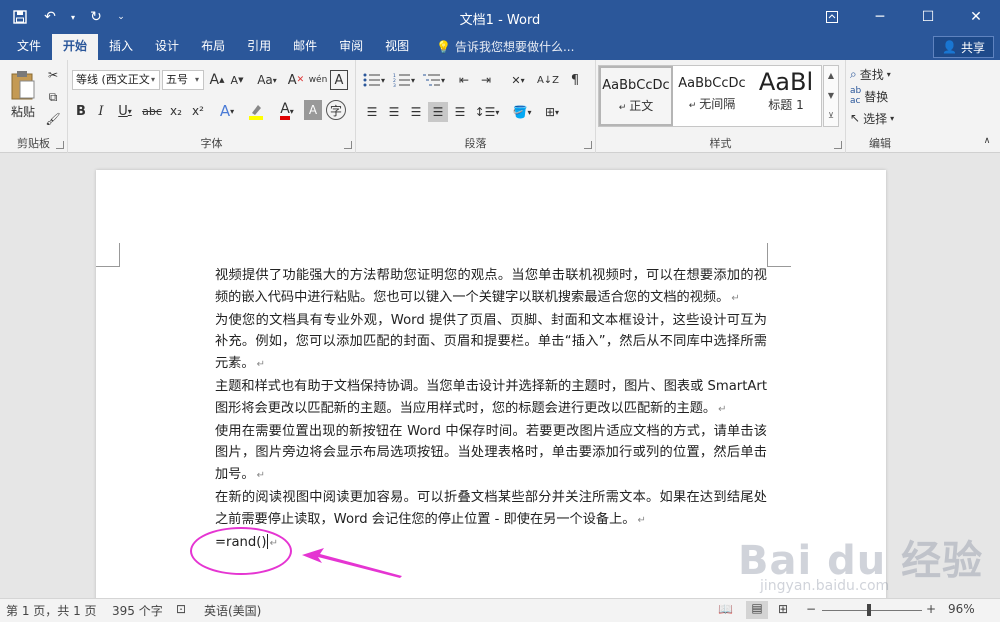 This screenshot has height=622, width=1000. Describe the element at coordinates (397, 47) in the screenshot. I see `tab-view: 视图` at that location.